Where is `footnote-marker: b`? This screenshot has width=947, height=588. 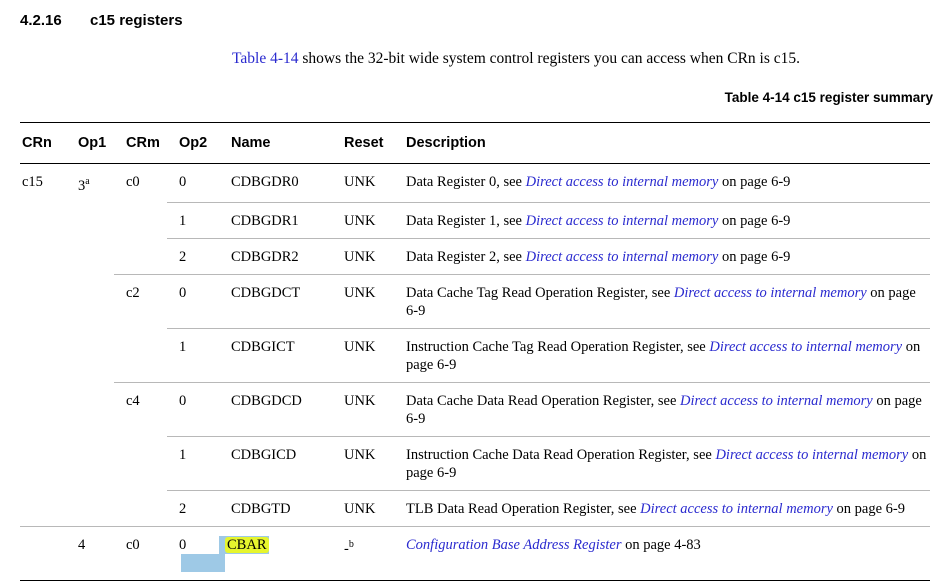 footnote-marker: b is located at coordinates (351, 544).